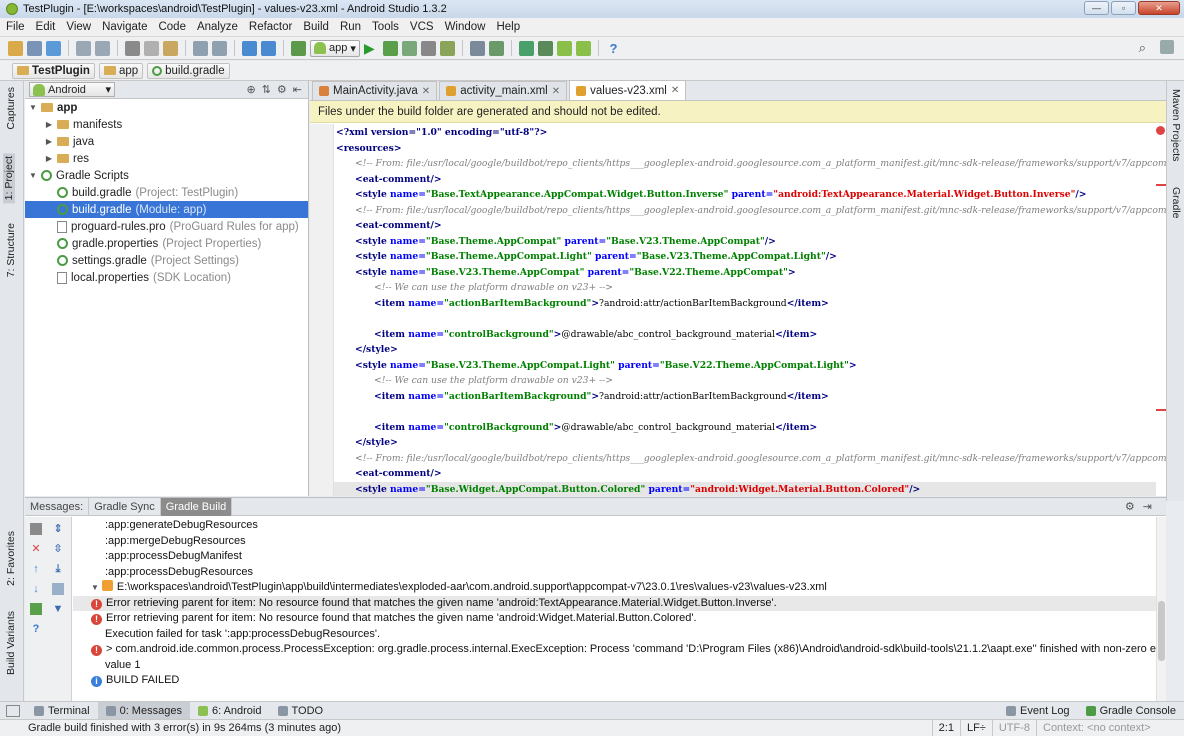 The image size is (1184, 736). Describe the element at coordinates (1159, 8) in the screenshot. I see `close-button: ✕` at that location.